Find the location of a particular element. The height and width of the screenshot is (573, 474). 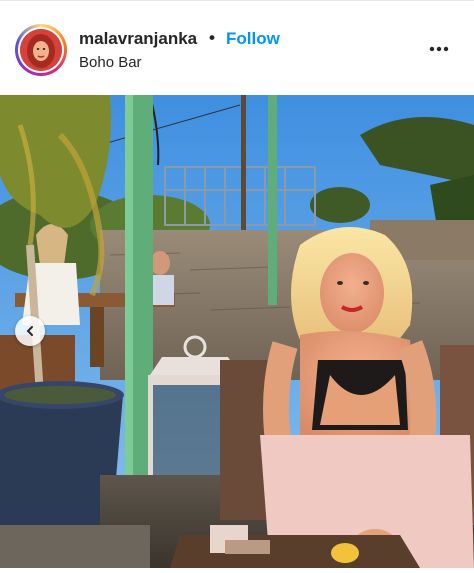

avatar is located at coordinates (41, 50).